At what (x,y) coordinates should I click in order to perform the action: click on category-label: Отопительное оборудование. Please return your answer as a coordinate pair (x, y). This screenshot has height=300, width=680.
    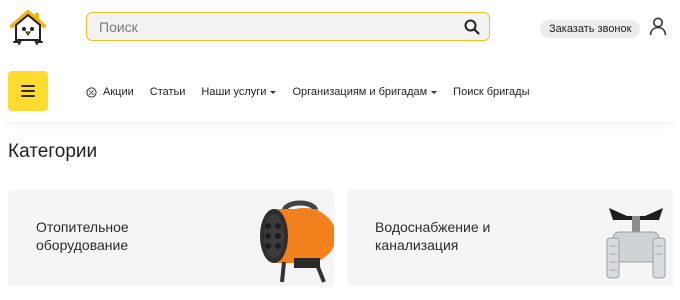
    Looking at the image, I should click on (82, 236).